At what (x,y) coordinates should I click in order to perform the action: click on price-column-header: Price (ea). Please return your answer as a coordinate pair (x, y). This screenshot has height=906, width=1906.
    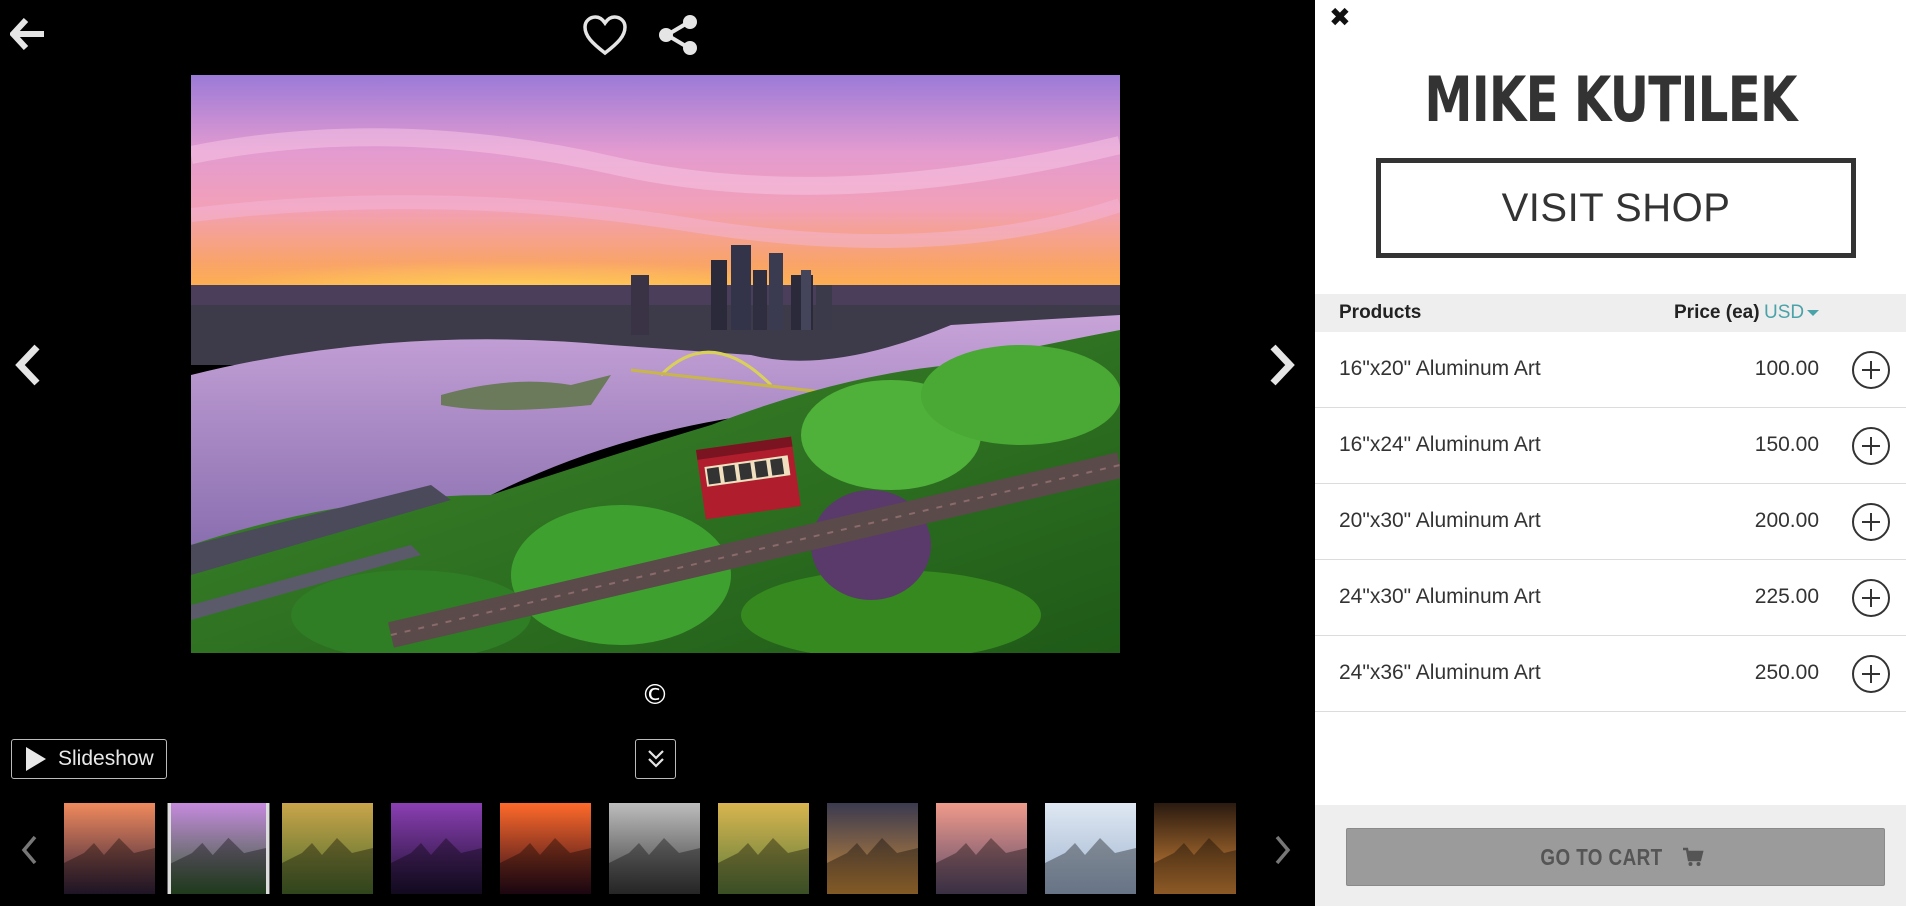
    Looking at the image, I should click on (1717, 312).